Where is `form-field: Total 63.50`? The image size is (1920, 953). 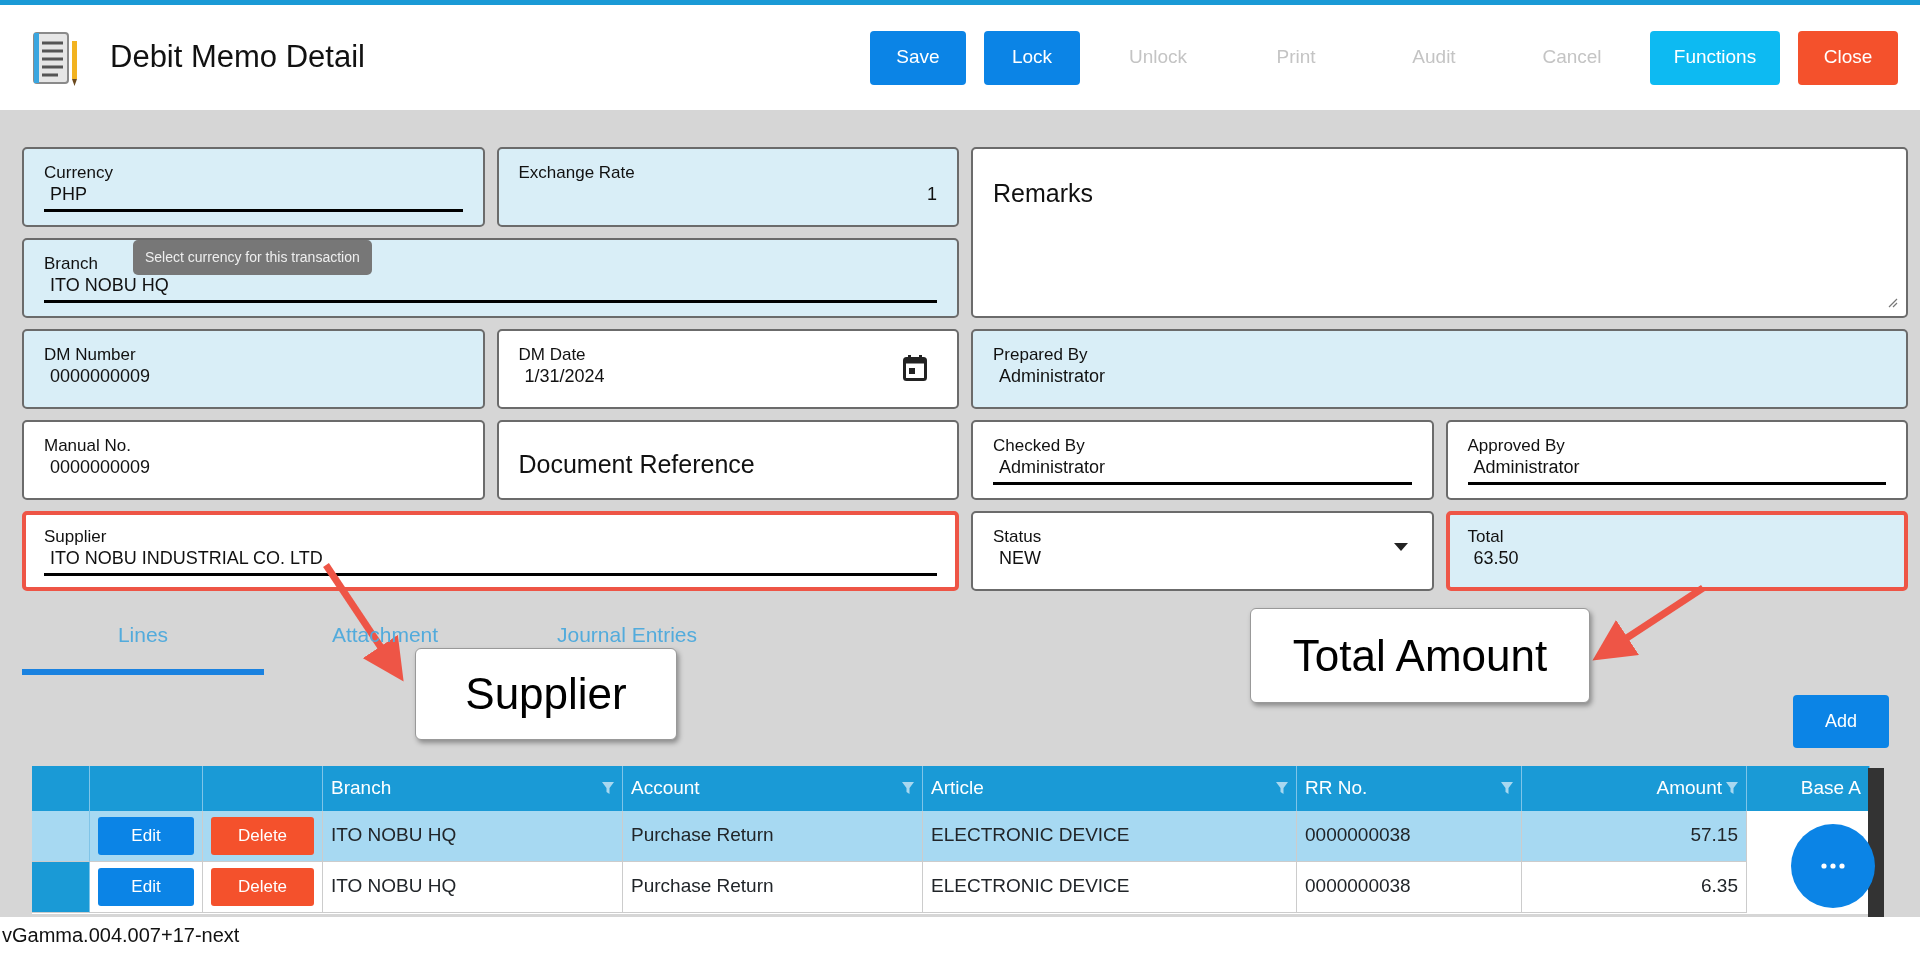
form-field: Total 63.50 is located at coordinates (1676, 551).